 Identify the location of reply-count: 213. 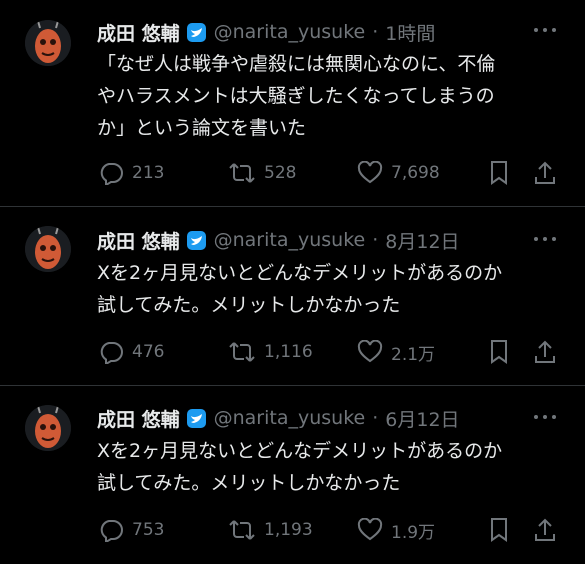
(148, 173).